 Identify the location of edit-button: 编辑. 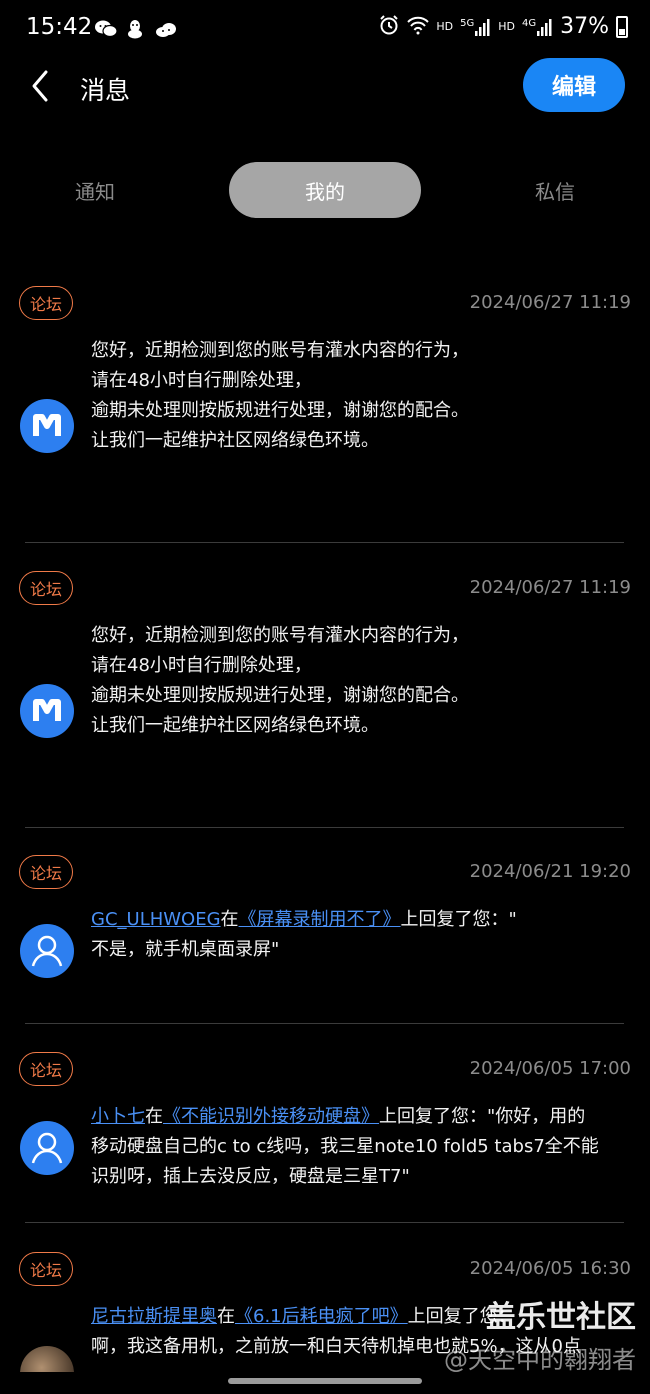
(574, 85).